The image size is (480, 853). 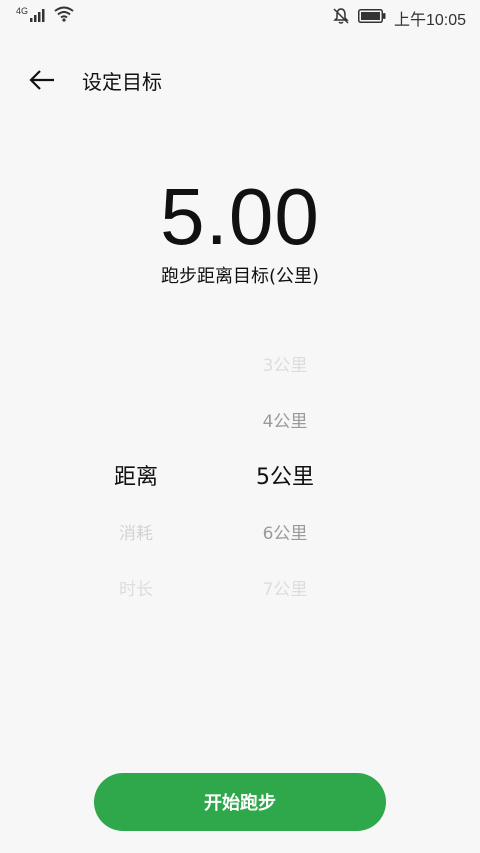 I want to click on picker-distance-option: 5公里, so click(x=285, y=478).